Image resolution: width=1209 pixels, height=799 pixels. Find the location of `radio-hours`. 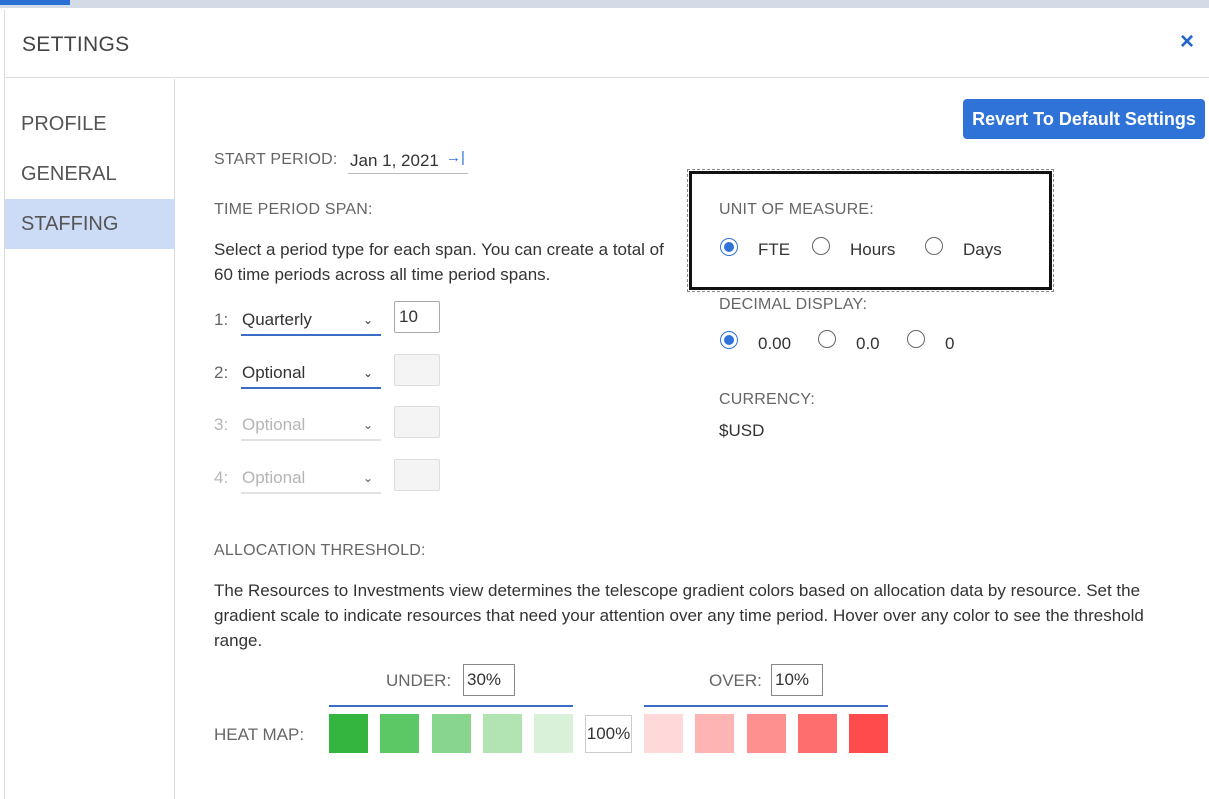

radio-hours is located at coordinates (821, 246).